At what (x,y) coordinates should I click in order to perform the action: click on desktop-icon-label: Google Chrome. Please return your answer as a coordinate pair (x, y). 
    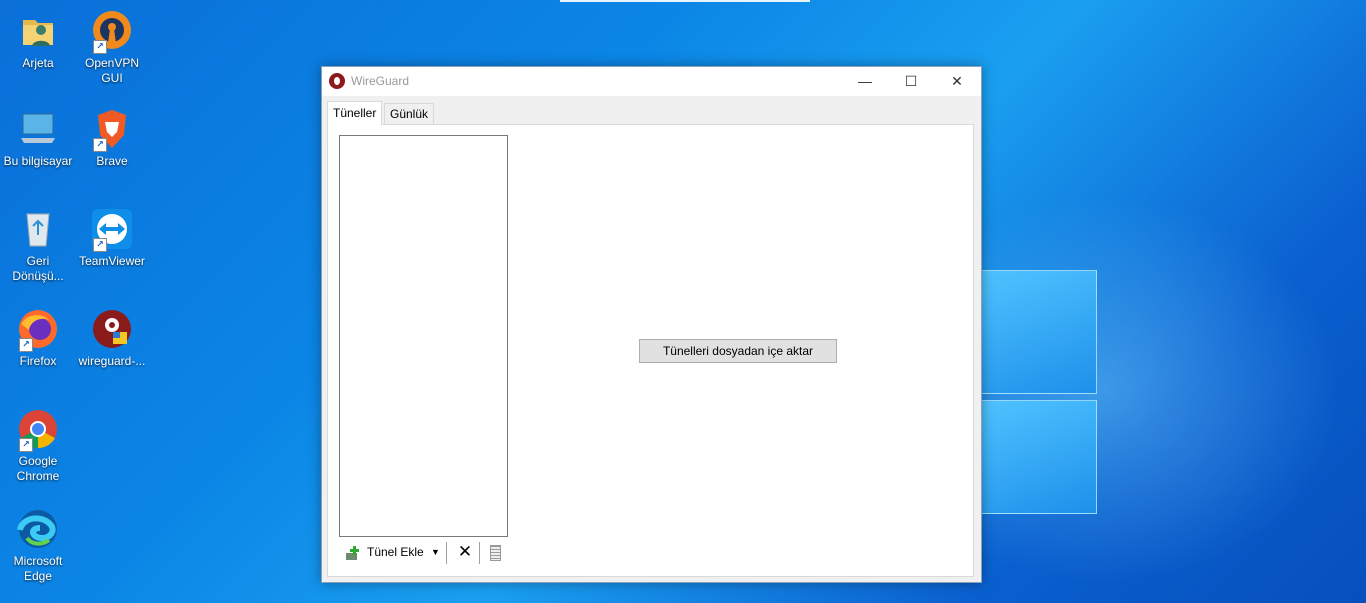
    Looking at the image, I should click on (38, 468).